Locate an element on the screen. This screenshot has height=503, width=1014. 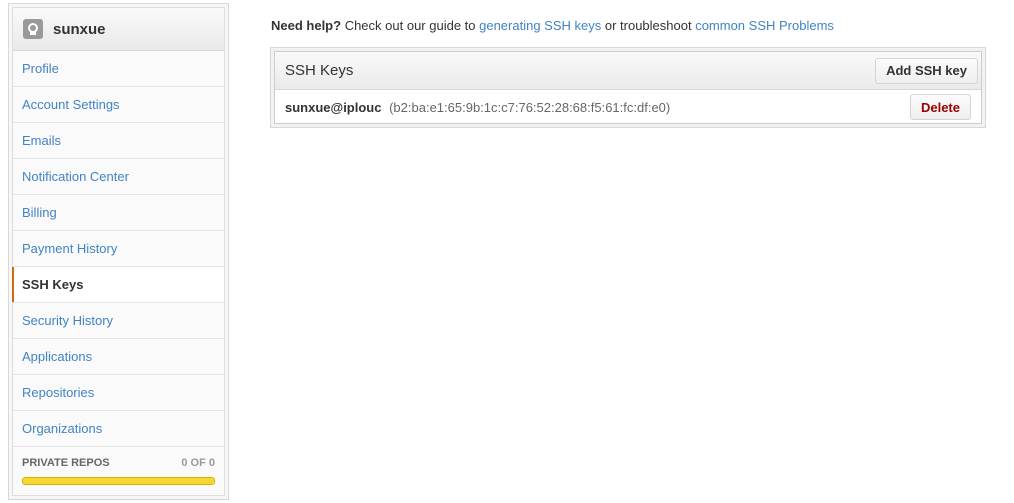
private-repos-row: PRIVATE REPOS 0 OF 0 is located at coordinates (118, 458).